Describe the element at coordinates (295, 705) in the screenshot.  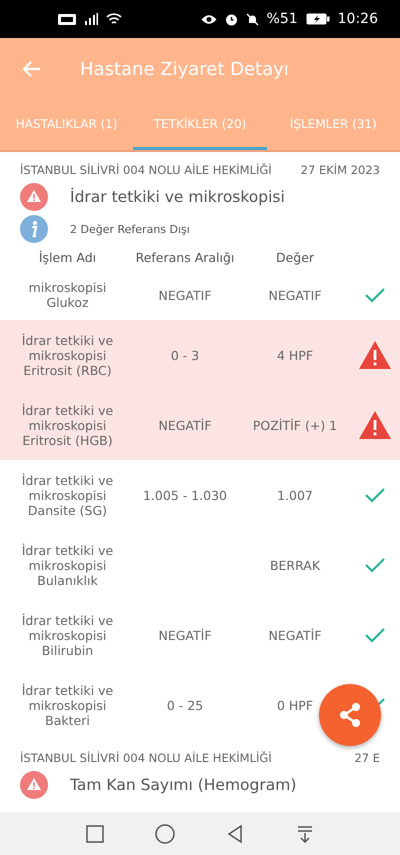
I see `result-value: 0 HPF` at that location.